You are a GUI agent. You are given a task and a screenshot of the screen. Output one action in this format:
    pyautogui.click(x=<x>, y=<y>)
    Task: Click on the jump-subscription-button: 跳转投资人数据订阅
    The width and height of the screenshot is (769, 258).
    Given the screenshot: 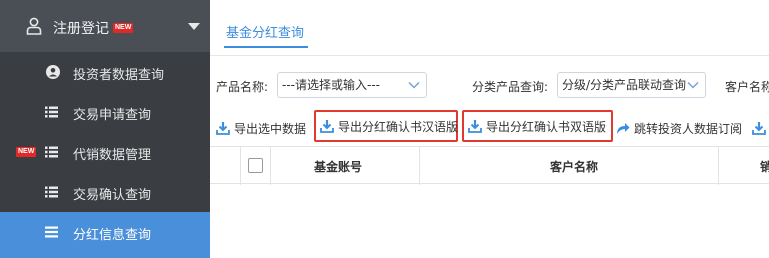 What is the action you would take?
    pyautogui.click(x=679, y=128)
    